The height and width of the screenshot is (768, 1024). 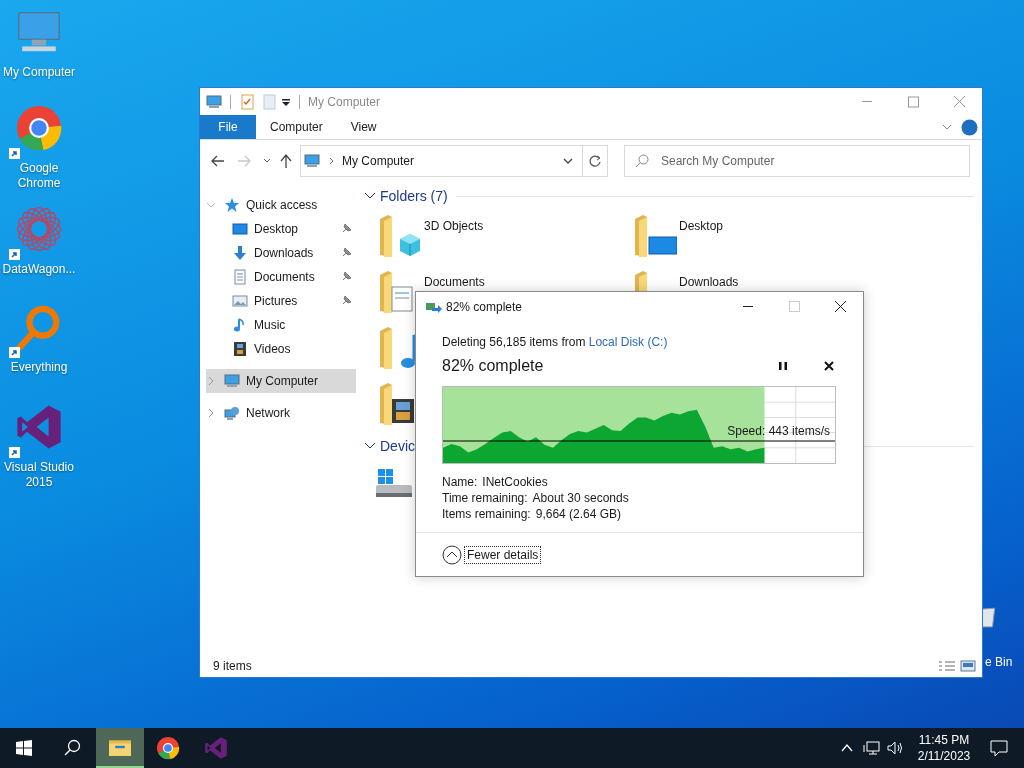 I want to click on cancel-icon, so click(x=829, y=366).